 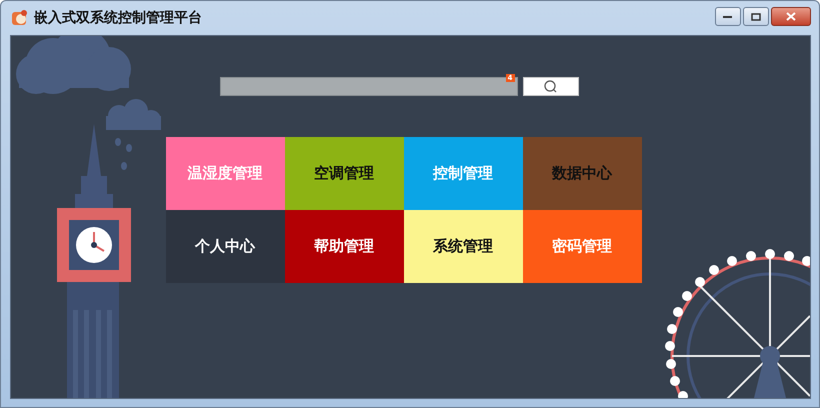 I want to click on search-button, so click(x=550, y=86).